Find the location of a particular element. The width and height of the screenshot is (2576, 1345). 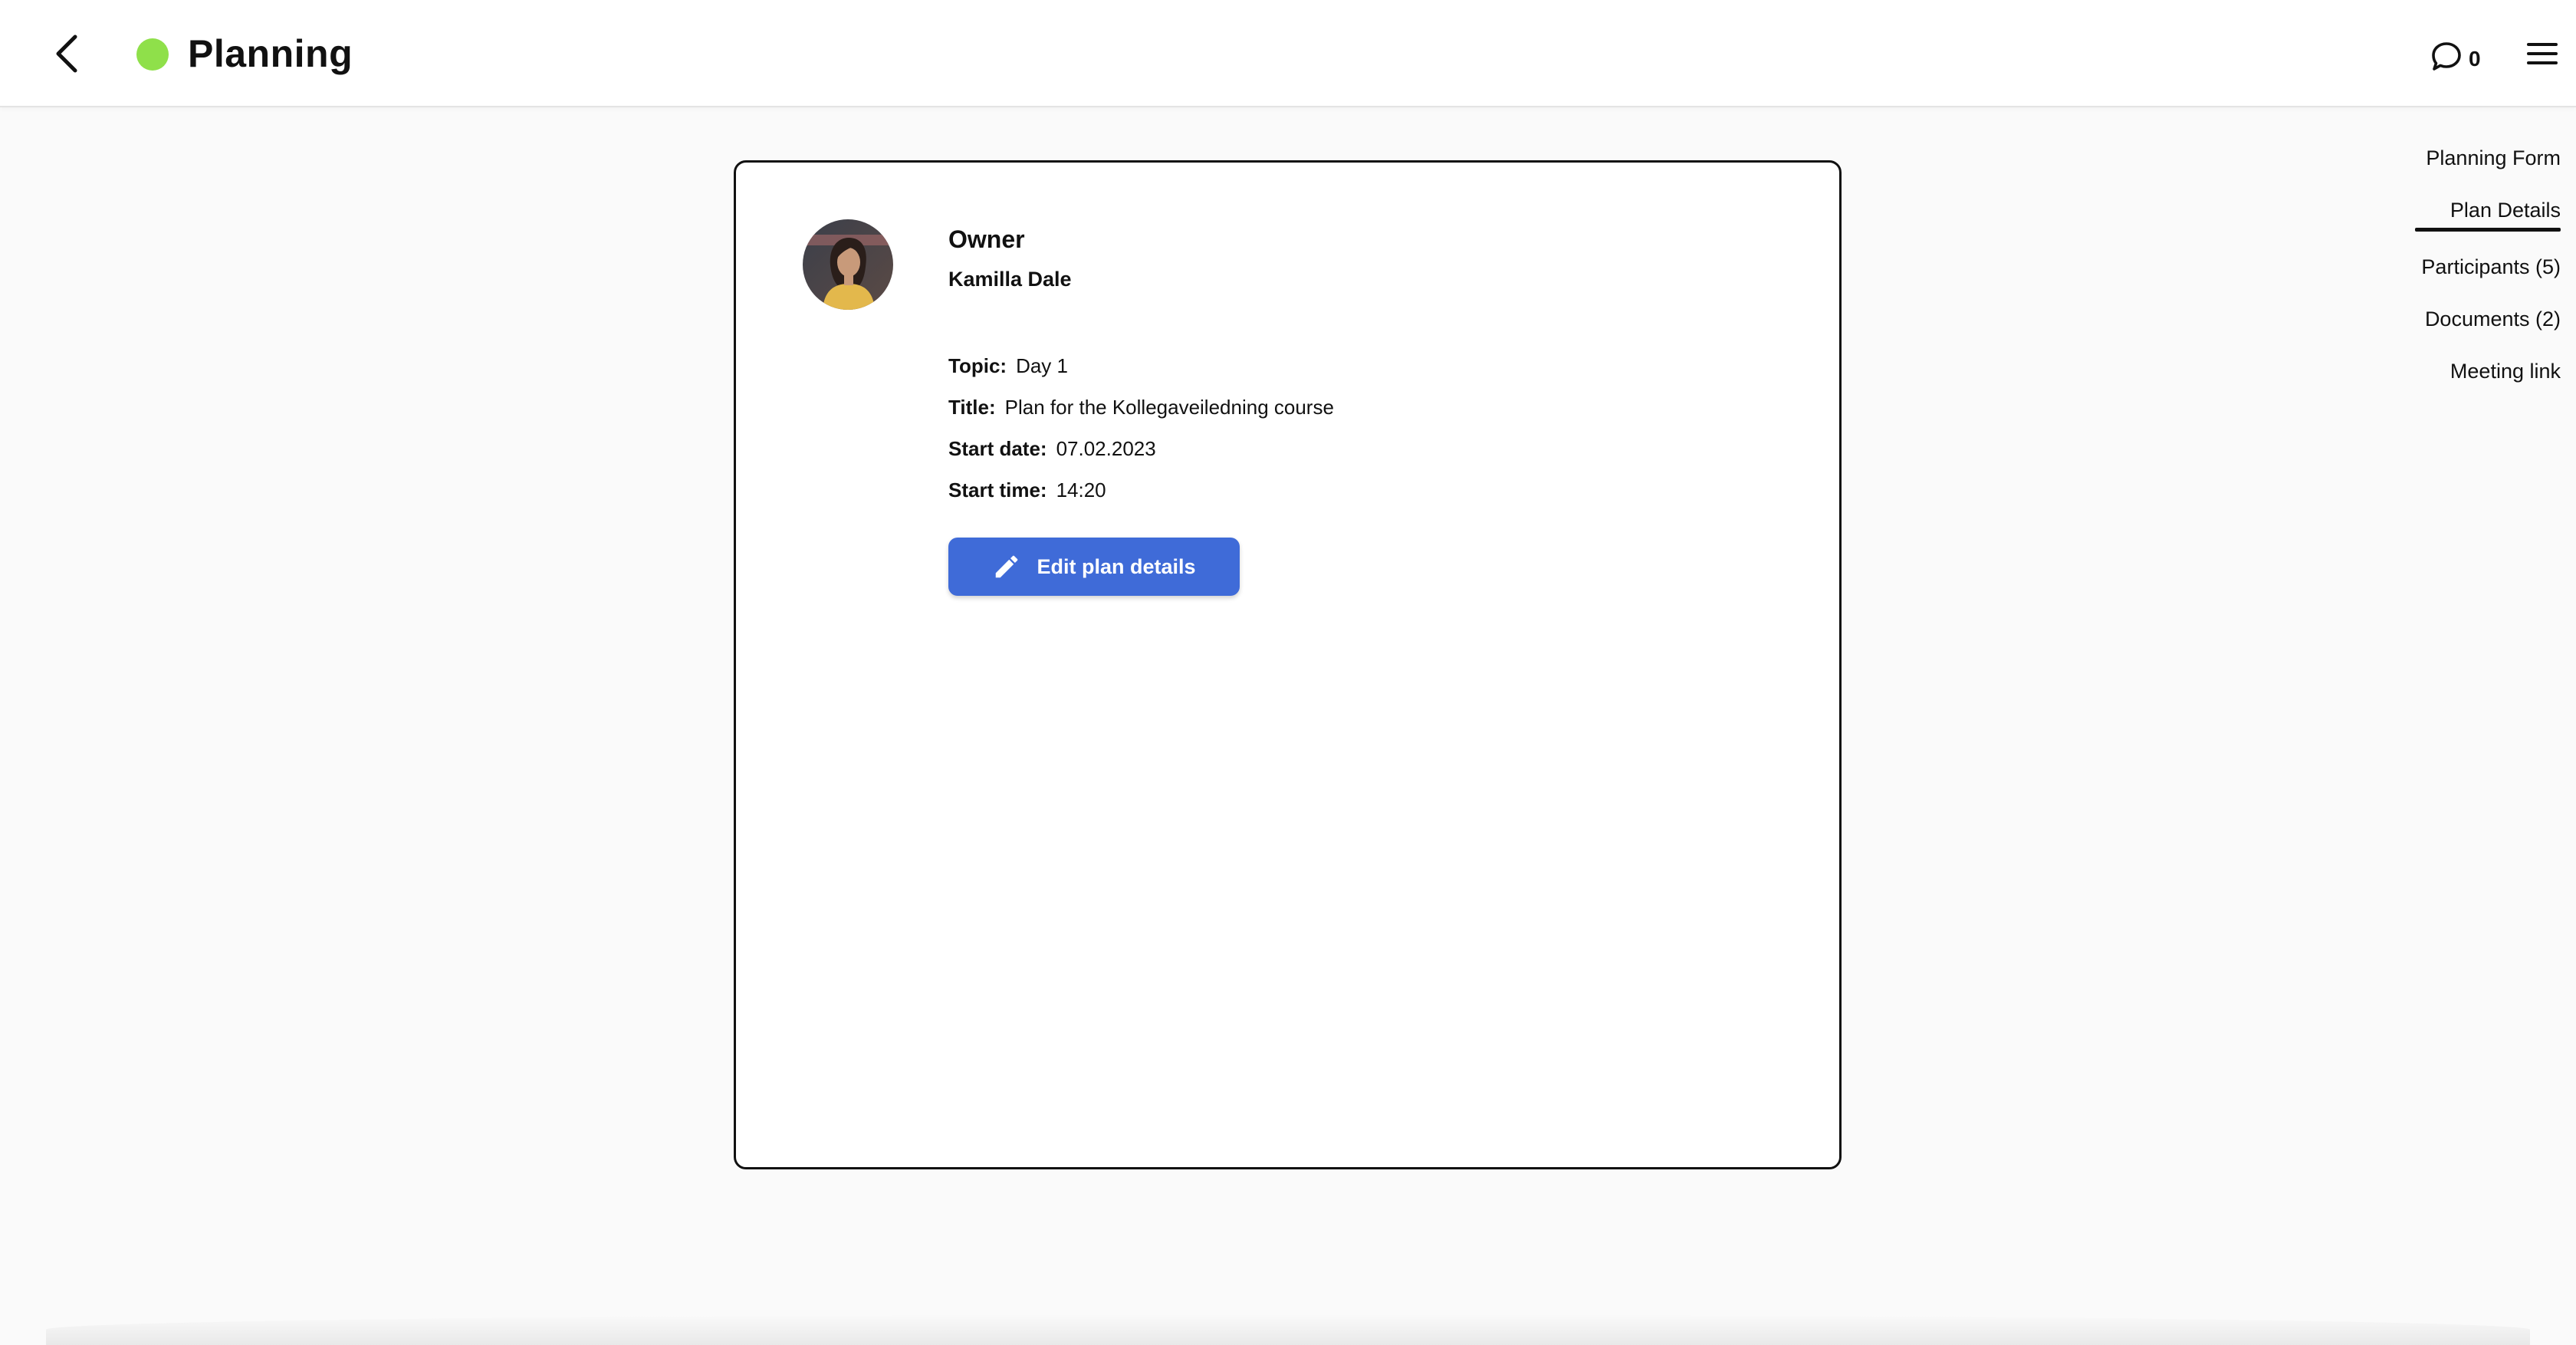

owner-avatar is located at coordinates (848, 264).